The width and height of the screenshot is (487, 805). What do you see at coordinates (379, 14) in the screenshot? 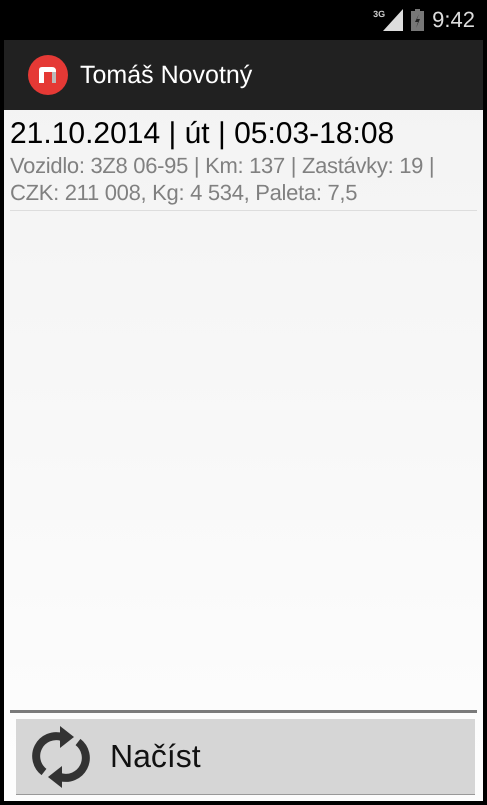
I see `network-type: 3G` at bounding box center [379, 14].